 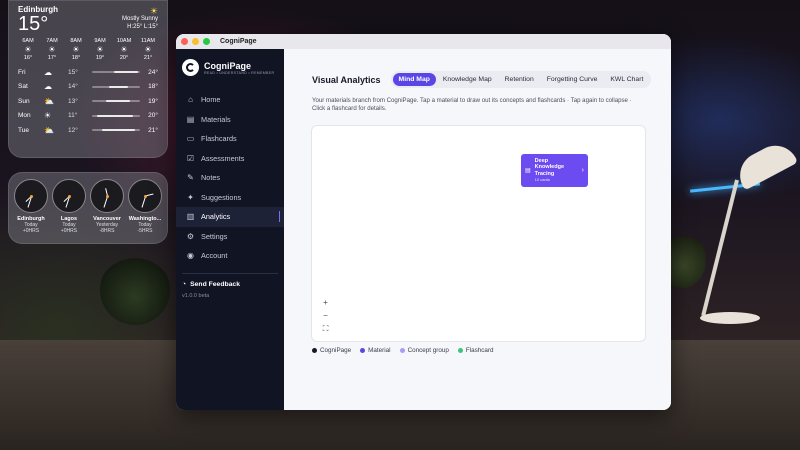 I want to click on sidebar-item-label: Materials, so click(x=216, y=119).